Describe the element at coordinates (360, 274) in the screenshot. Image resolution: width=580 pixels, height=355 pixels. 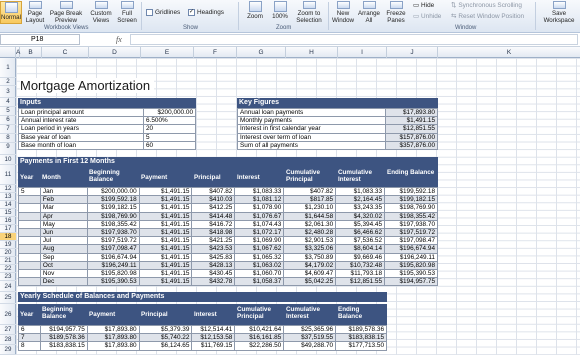
I see `table-cell: $11,793.18` at that location.